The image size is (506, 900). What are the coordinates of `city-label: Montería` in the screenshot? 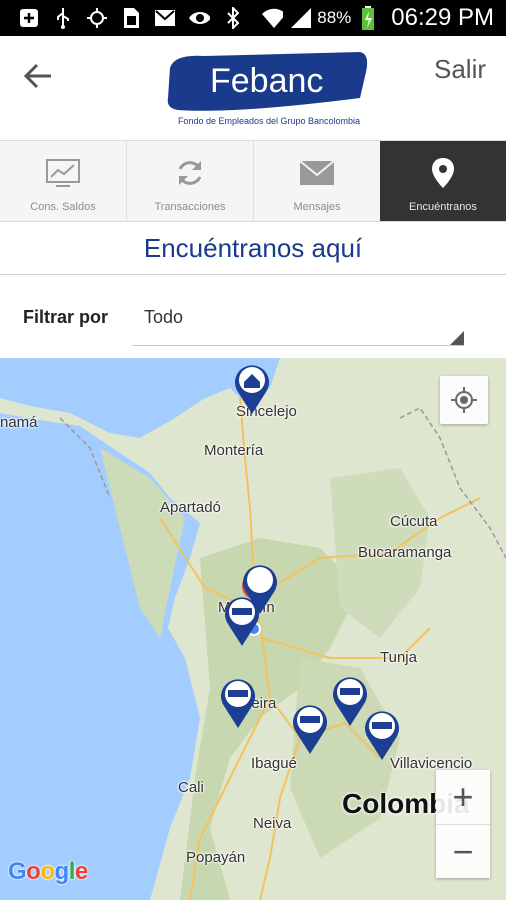 It's located at (234, 450).